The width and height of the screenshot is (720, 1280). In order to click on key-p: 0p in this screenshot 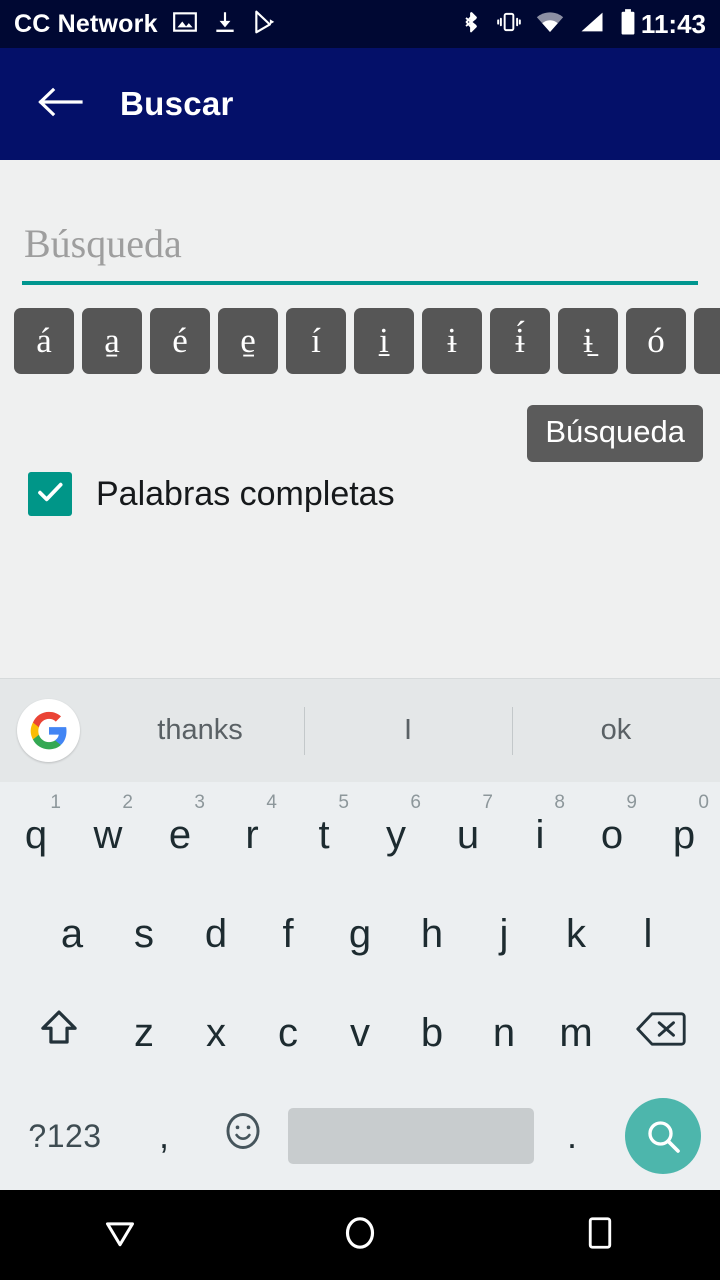, I will do `click(684, 835)`.